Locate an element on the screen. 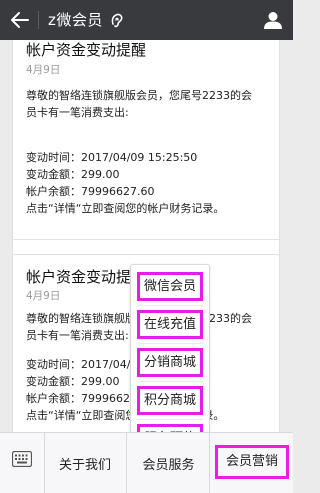 The height and width of the screenshot is (493, 320). profile-icon is located at coordinates (273, 20).